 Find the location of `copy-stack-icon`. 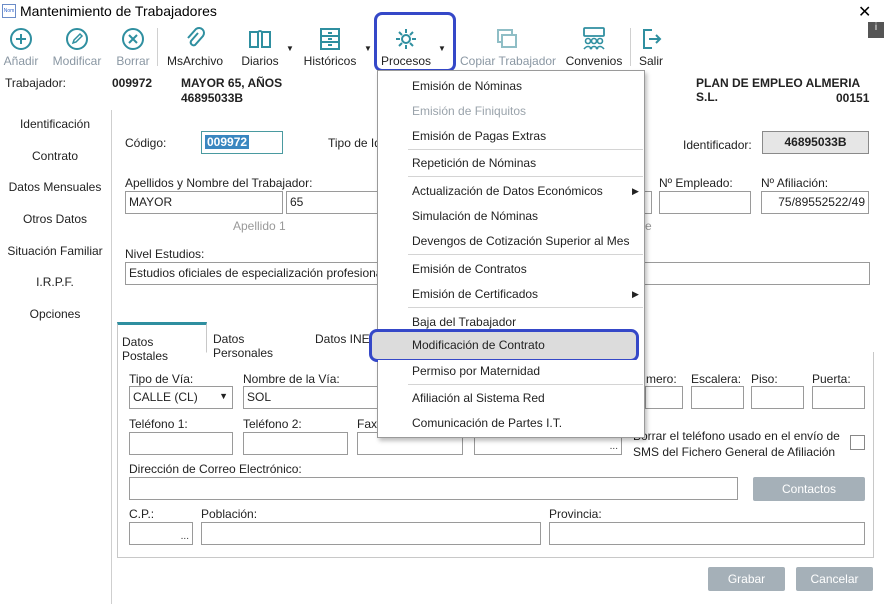

copy-stack-icon is located at coordinates (507, 38).